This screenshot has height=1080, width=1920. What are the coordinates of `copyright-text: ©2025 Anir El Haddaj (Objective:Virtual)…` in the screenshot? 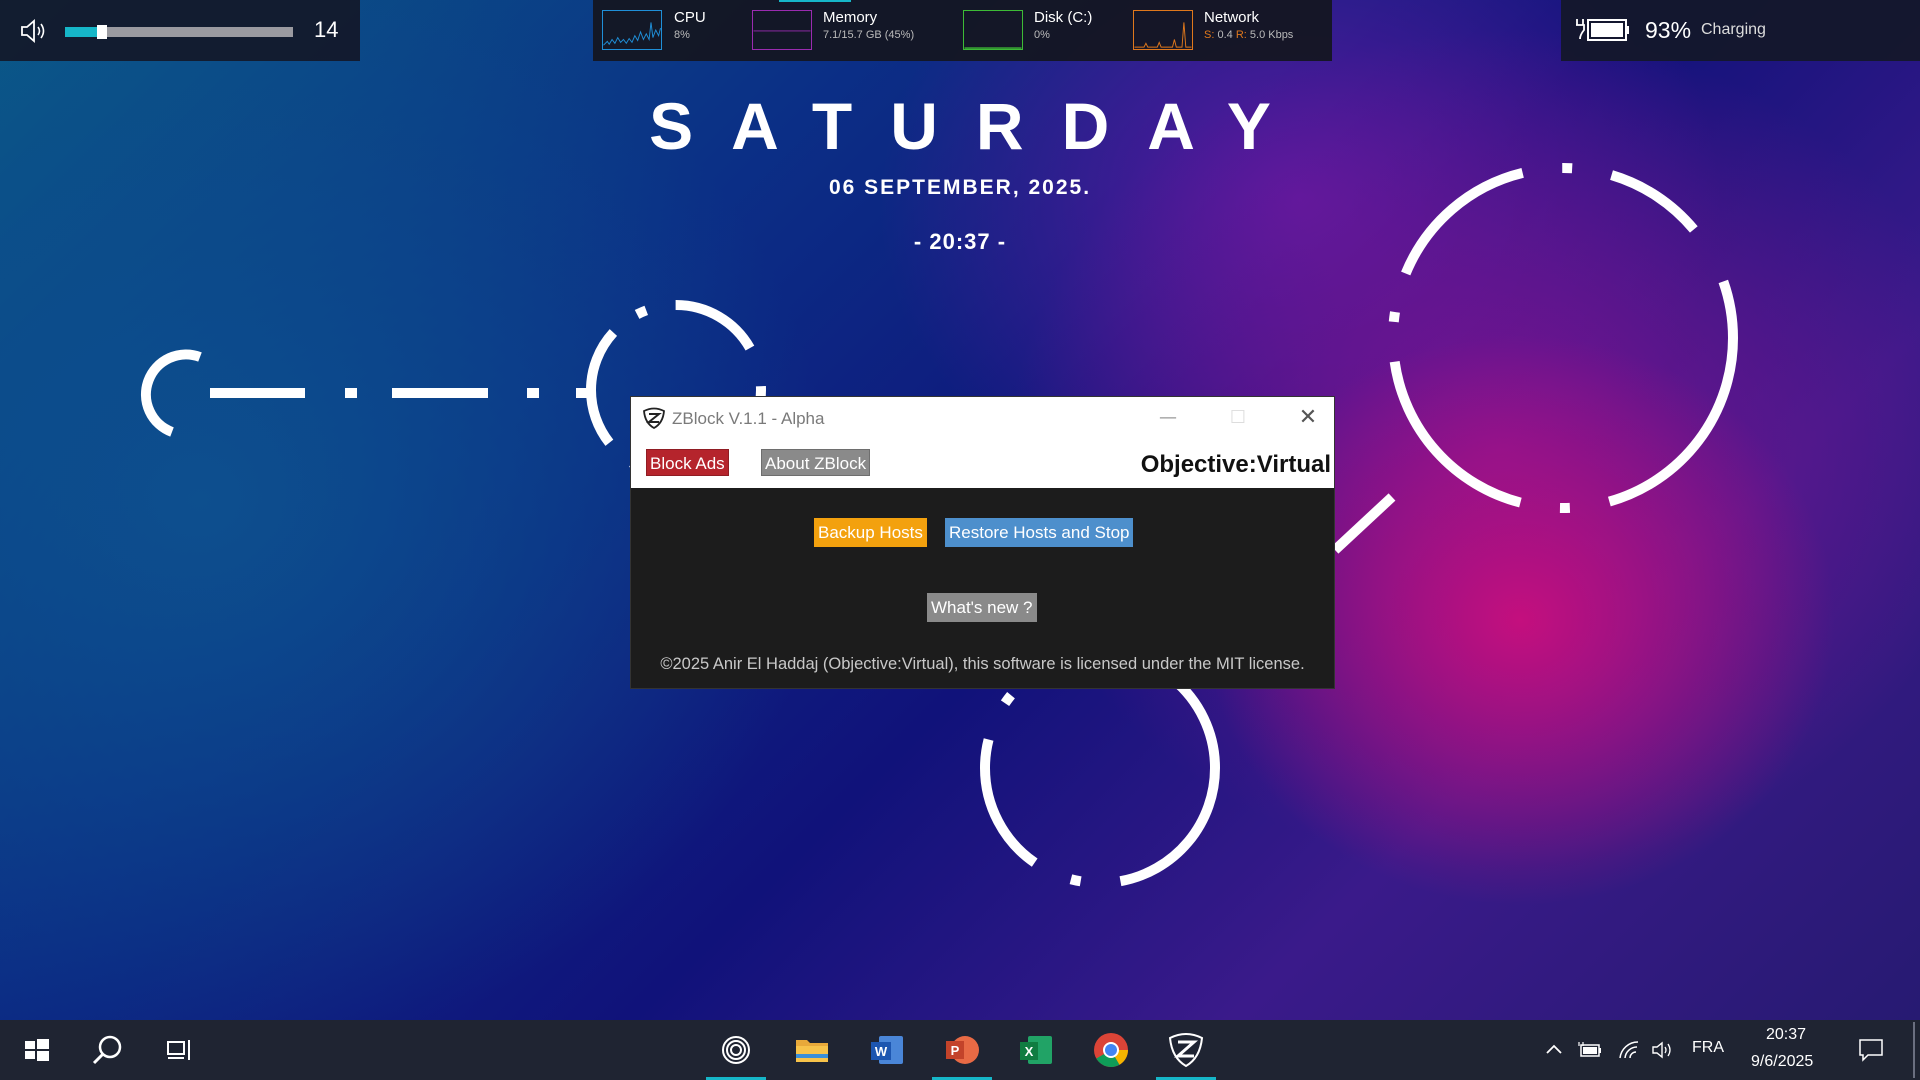 It's located at (982, 664).